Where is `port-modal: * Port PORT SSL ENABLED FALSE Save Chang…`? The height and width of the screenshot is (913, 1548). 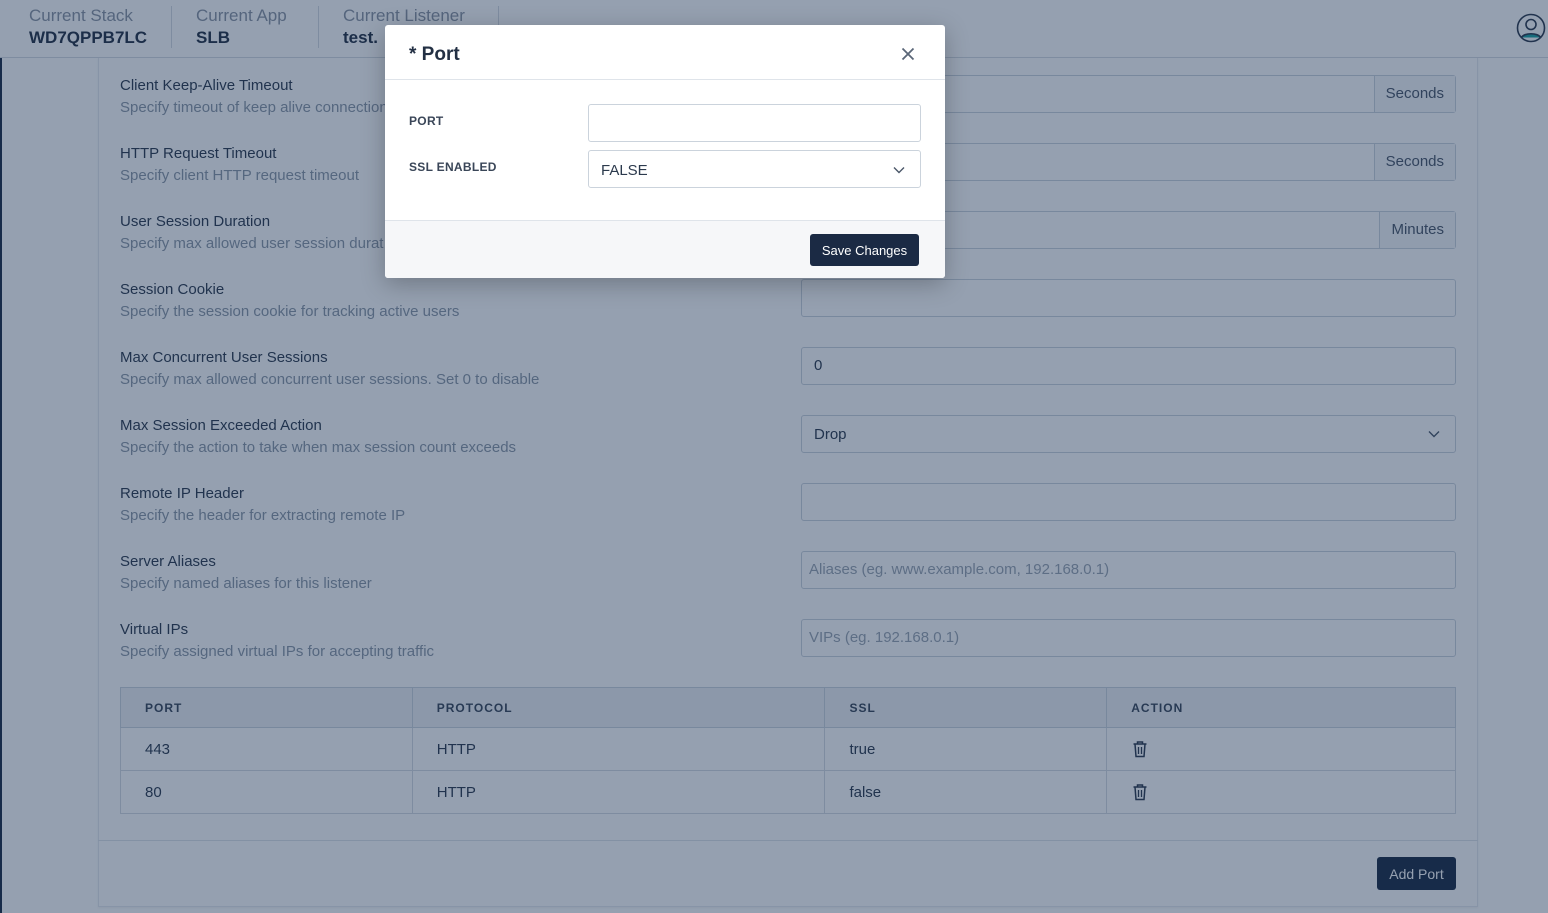
port-modal: * Port PORT SSL ENABLED FALSE Save Chang… is located at coordinates (665, 151).